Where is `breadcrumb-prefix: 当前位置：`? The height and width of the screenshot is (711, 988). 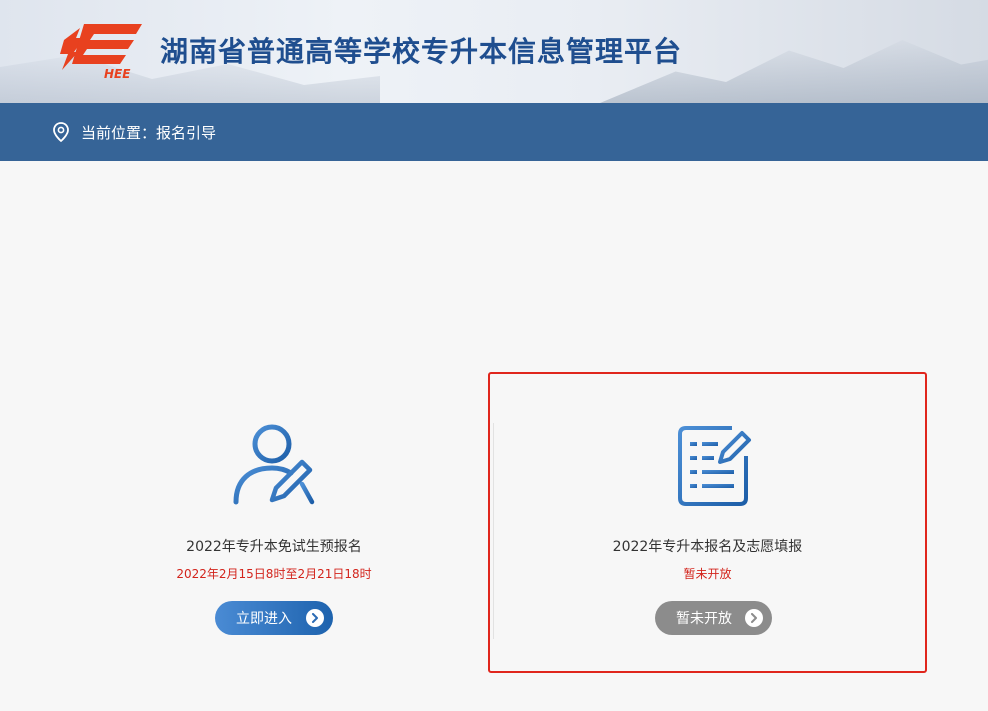
breadcrumb-prefix: 当前位置： is located at coordinates (119, 132).